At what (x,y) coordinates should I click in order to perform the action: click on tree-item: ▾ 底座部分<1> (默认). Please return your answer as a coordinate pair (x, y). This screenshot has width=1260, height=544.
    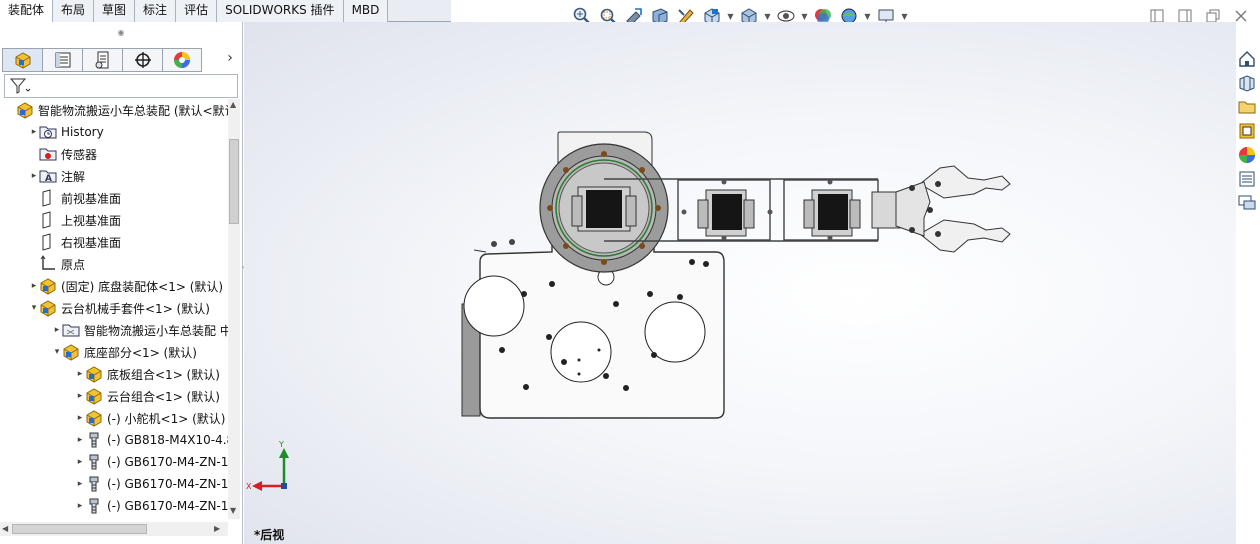
    Looking at the image, I should click on (114, 352).